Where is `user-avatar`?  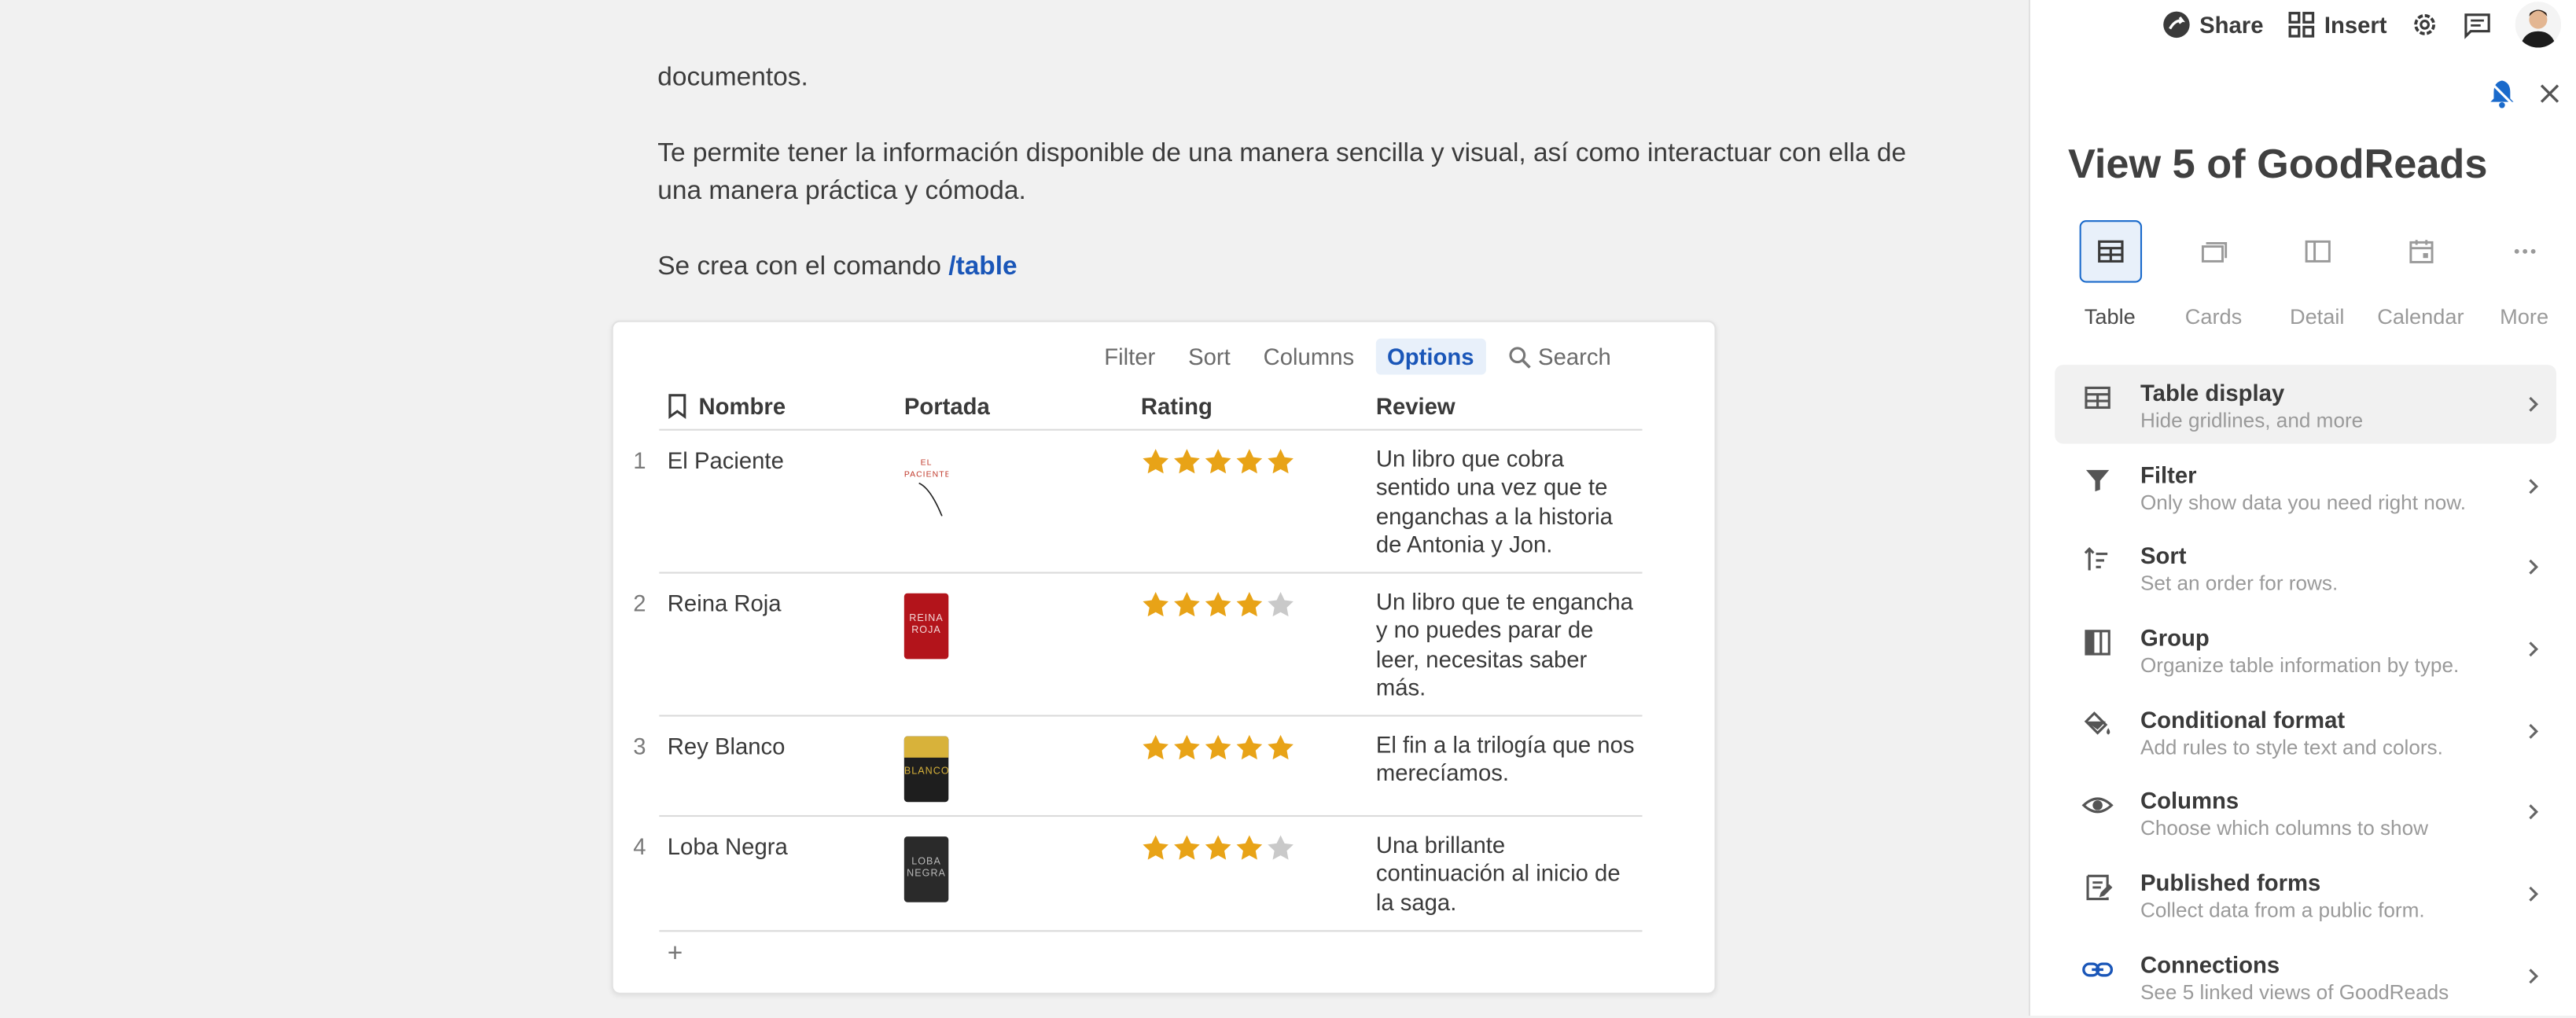
user-avatar is located at coordinates (2538, 25).